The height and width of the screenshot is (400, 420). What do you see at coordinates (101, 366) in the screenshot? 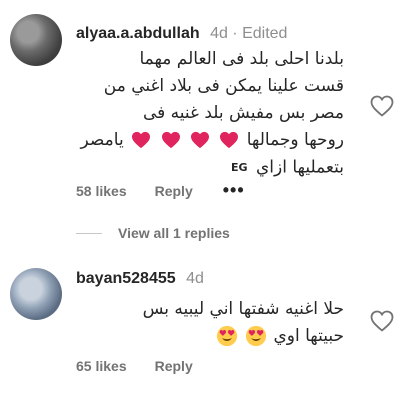
I see `likes-count: 65 likes` at bounding box center [101, 366].